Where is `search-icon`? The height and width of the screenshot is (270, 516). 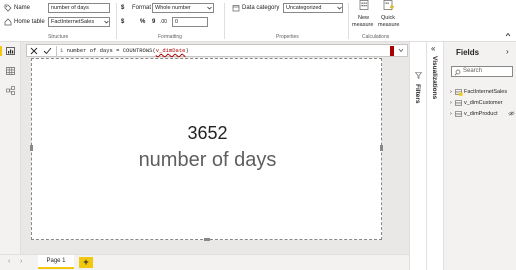 search-icon is located at coordinates (457, 72).